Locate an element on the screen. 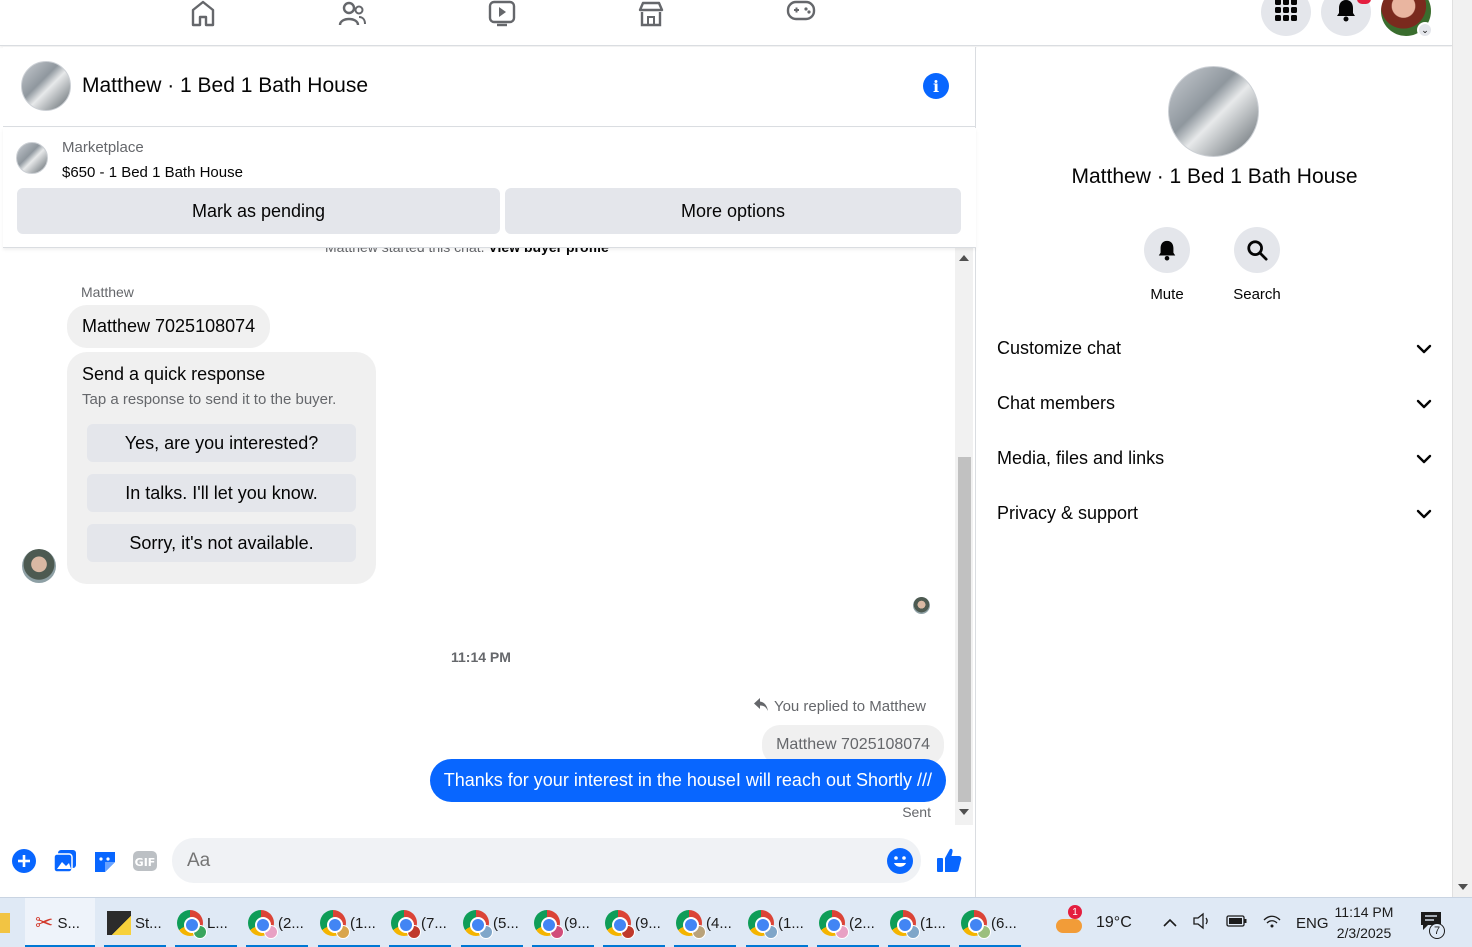  section-label: Customize chat is located at coordinates (1059, 347).